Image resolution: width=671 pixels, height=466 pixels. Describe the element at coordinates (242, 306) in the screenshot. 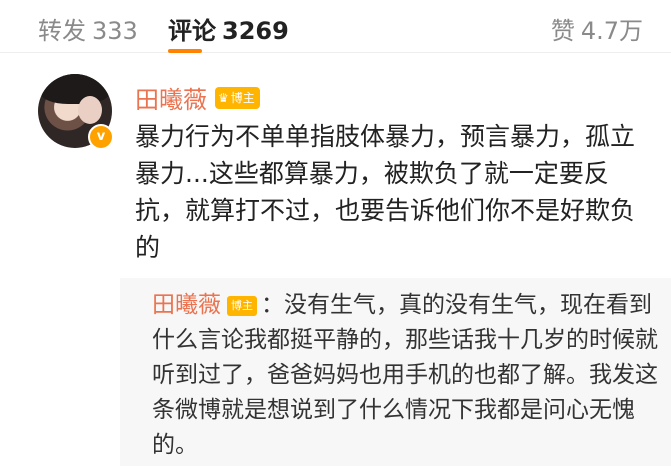

I see `reply-blogger-tag: 博主` at that location.